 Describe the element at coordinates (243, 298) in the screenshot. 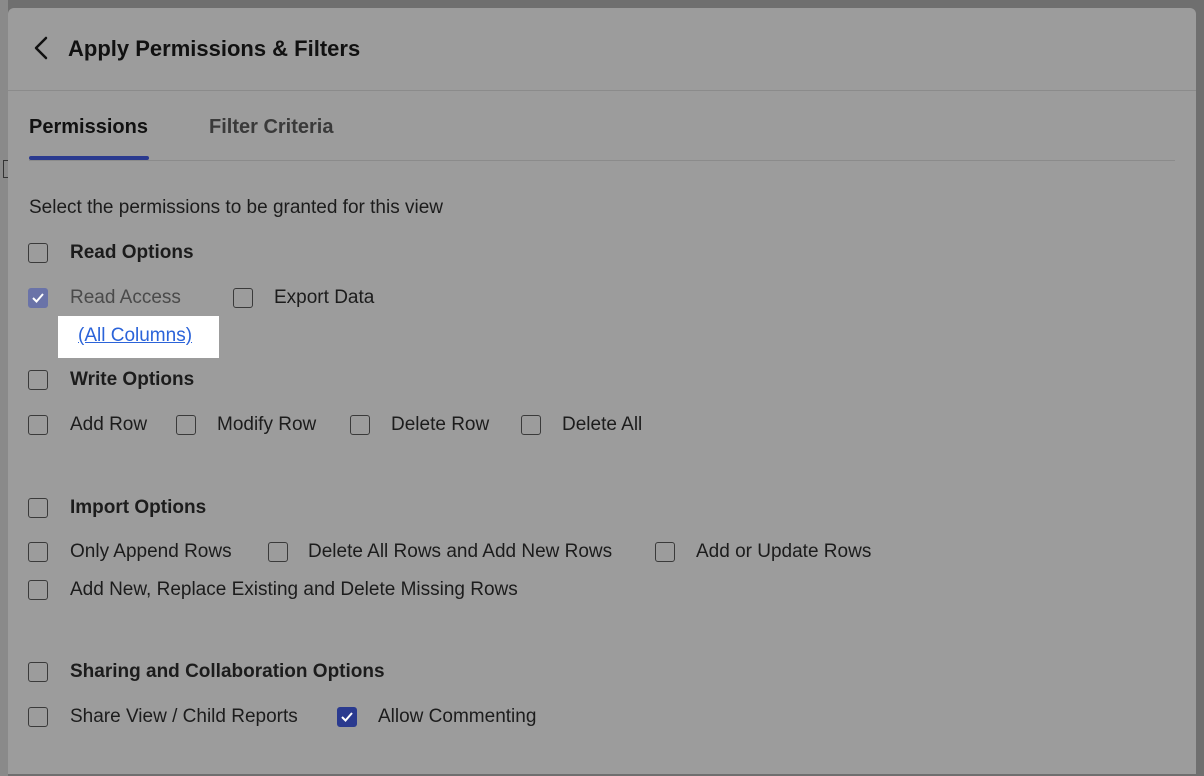

I see `export-data-checkbox` at that location.